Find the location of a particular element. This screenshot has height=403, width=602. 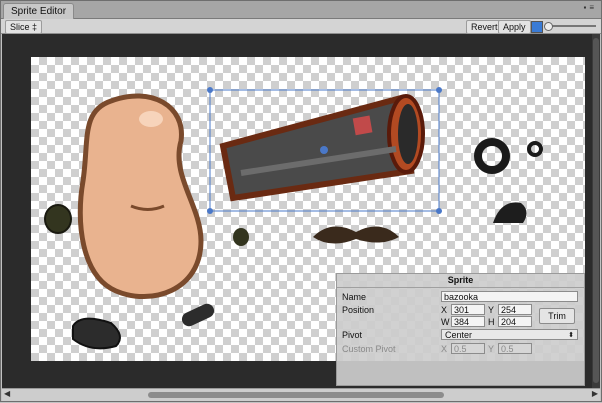

scroll-right-icon: ▶ is located at coordinates (595, 393).